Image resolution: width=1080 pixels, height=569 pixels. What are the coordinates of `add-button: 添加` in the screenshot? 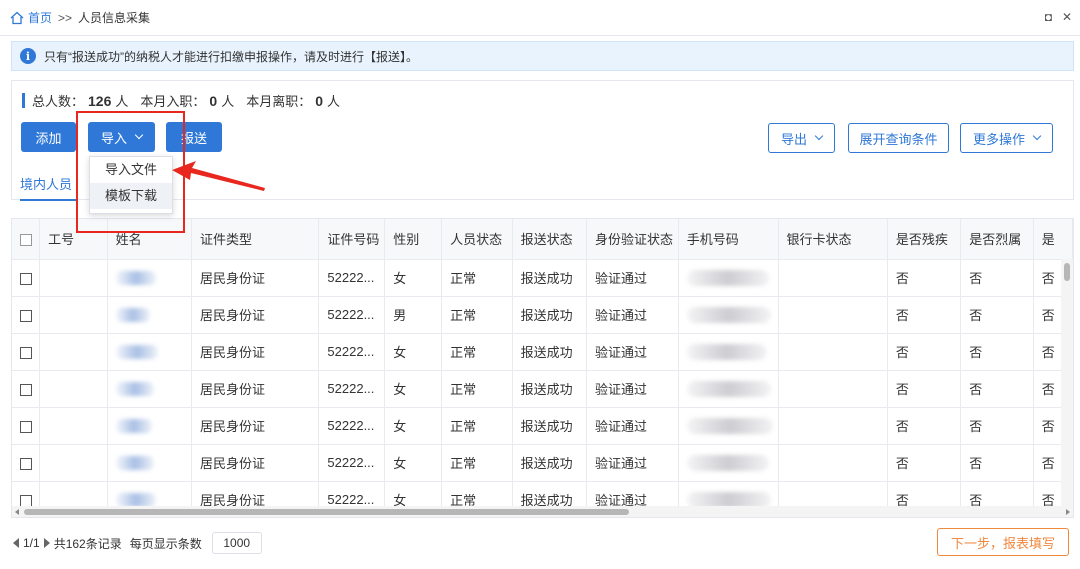 It's located at (48, 137).